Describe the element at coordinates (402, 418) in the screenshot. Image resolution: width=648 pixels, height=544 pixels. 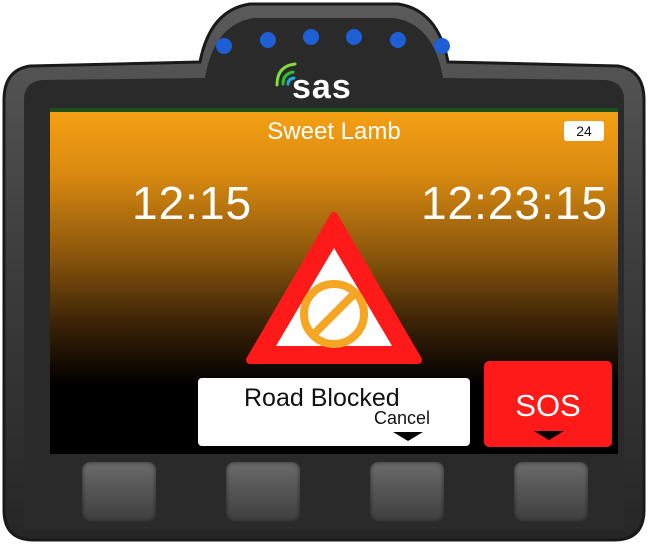
I see `cancel-label: Cancel` at that location.